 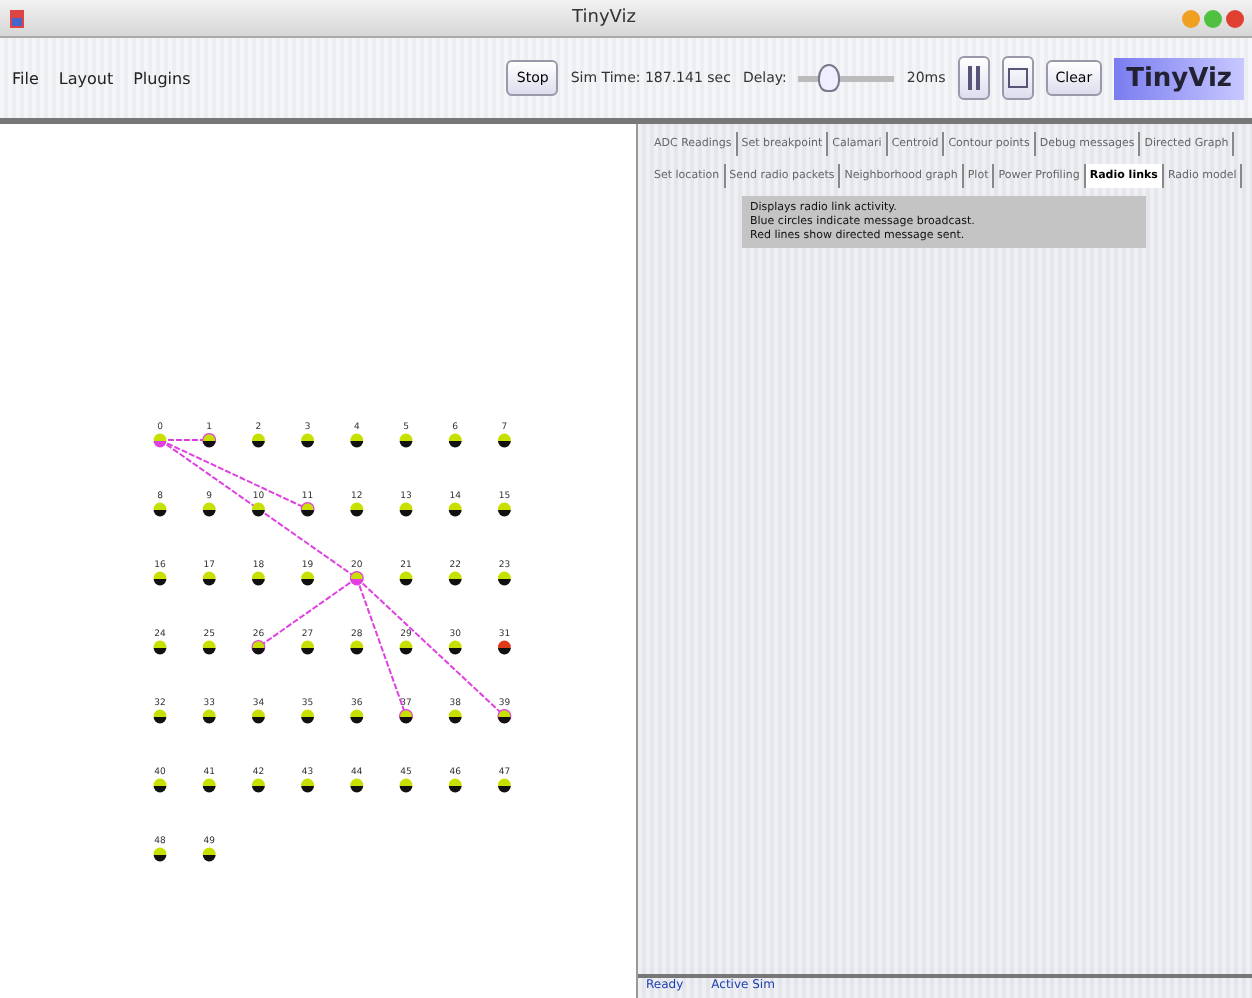 What do you see at coordinates (17, 18) in the screenshot?
I see `app-icon` at bounding box center [17, 18].